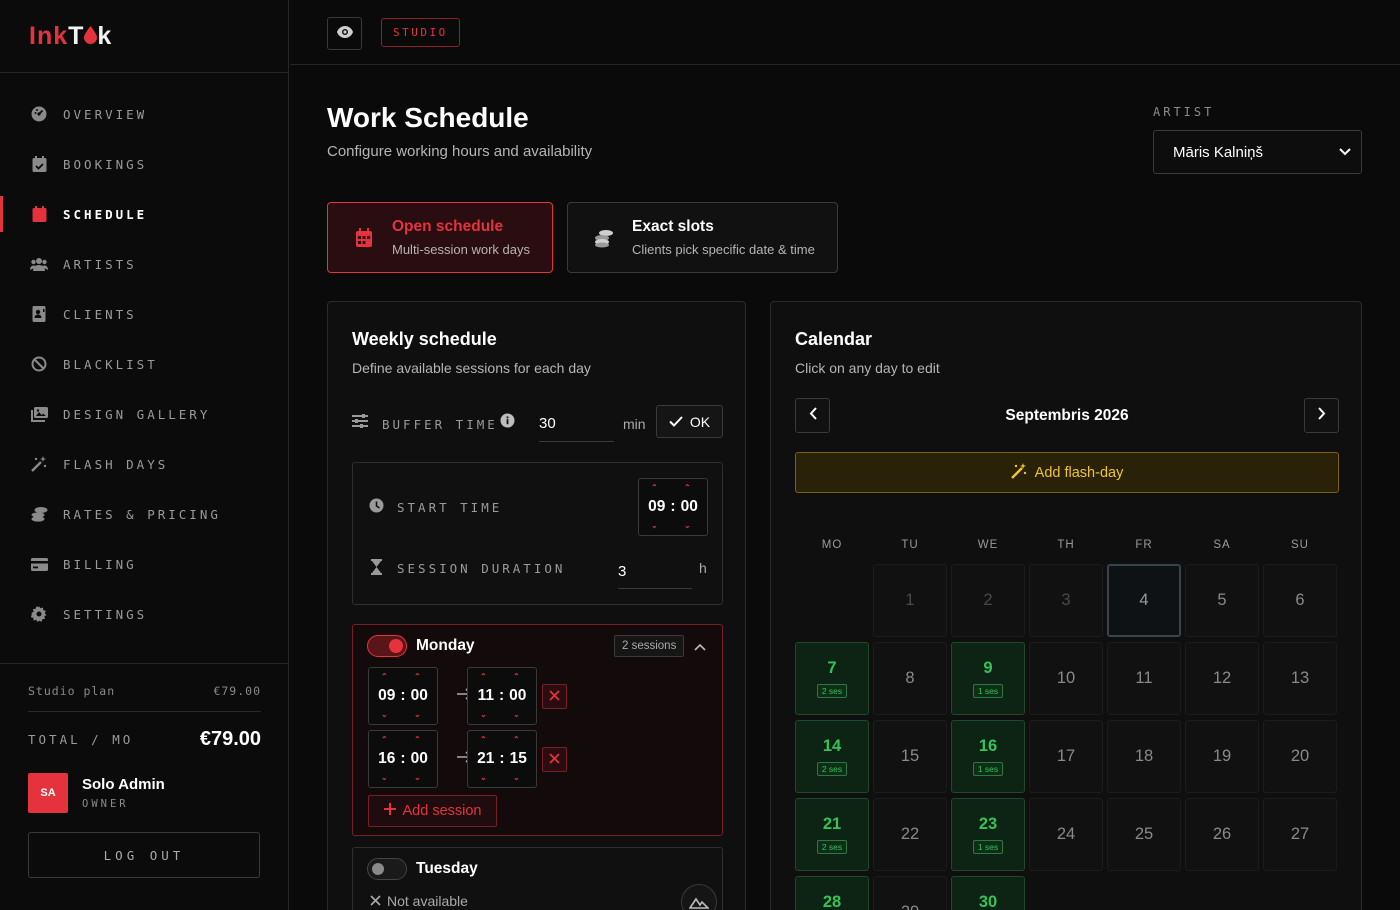 The height and width of the screenshot is (910, 1400). I want to click on calendar-day-8: 8, so click(910, 678).